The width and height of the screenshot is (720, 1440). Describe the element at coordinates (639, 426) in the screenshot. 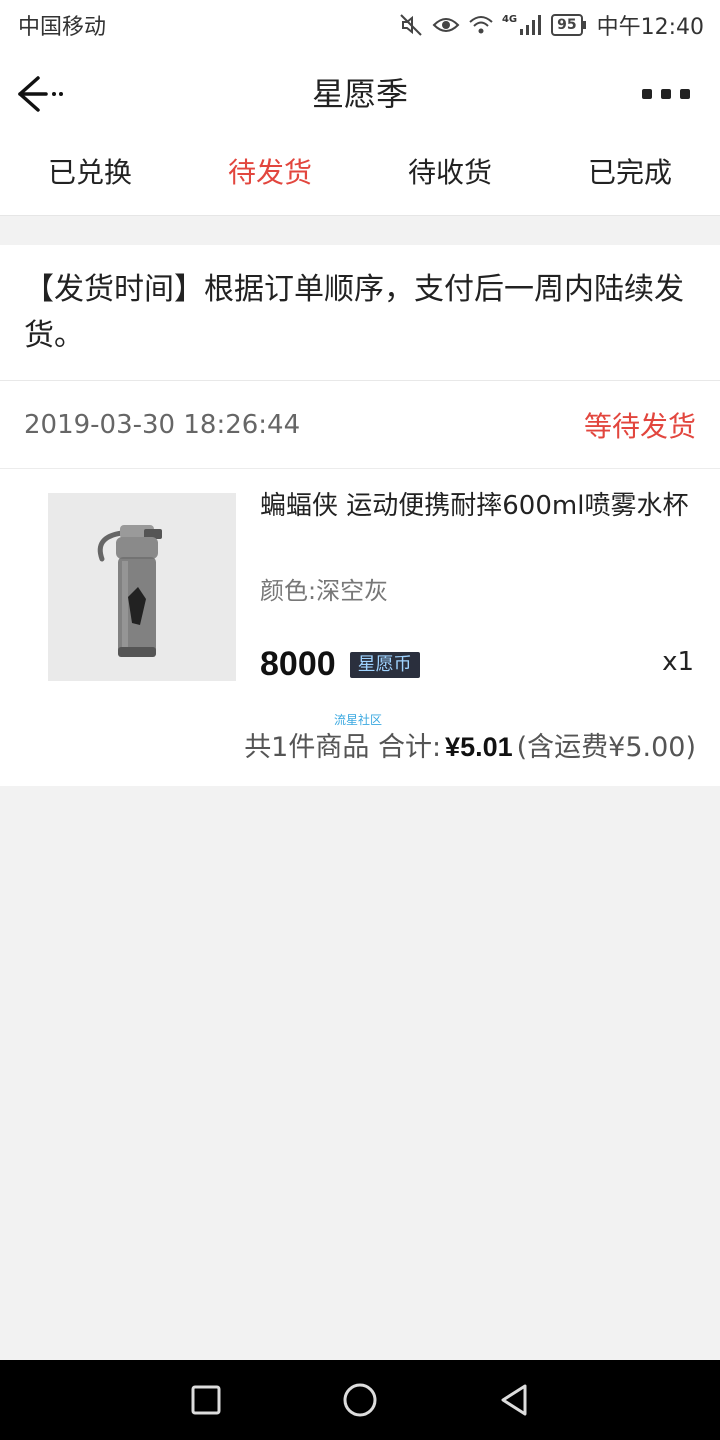

I see `order-status: 等待发货` at that location.